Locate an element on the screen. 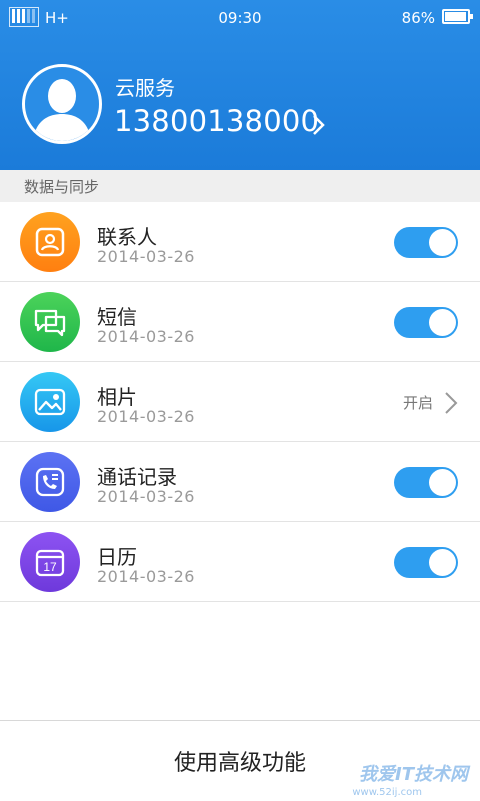 The height and width of the screenshot is (801, 480). calendar-icon-badge: 17 is located at coordinates (50, 562).